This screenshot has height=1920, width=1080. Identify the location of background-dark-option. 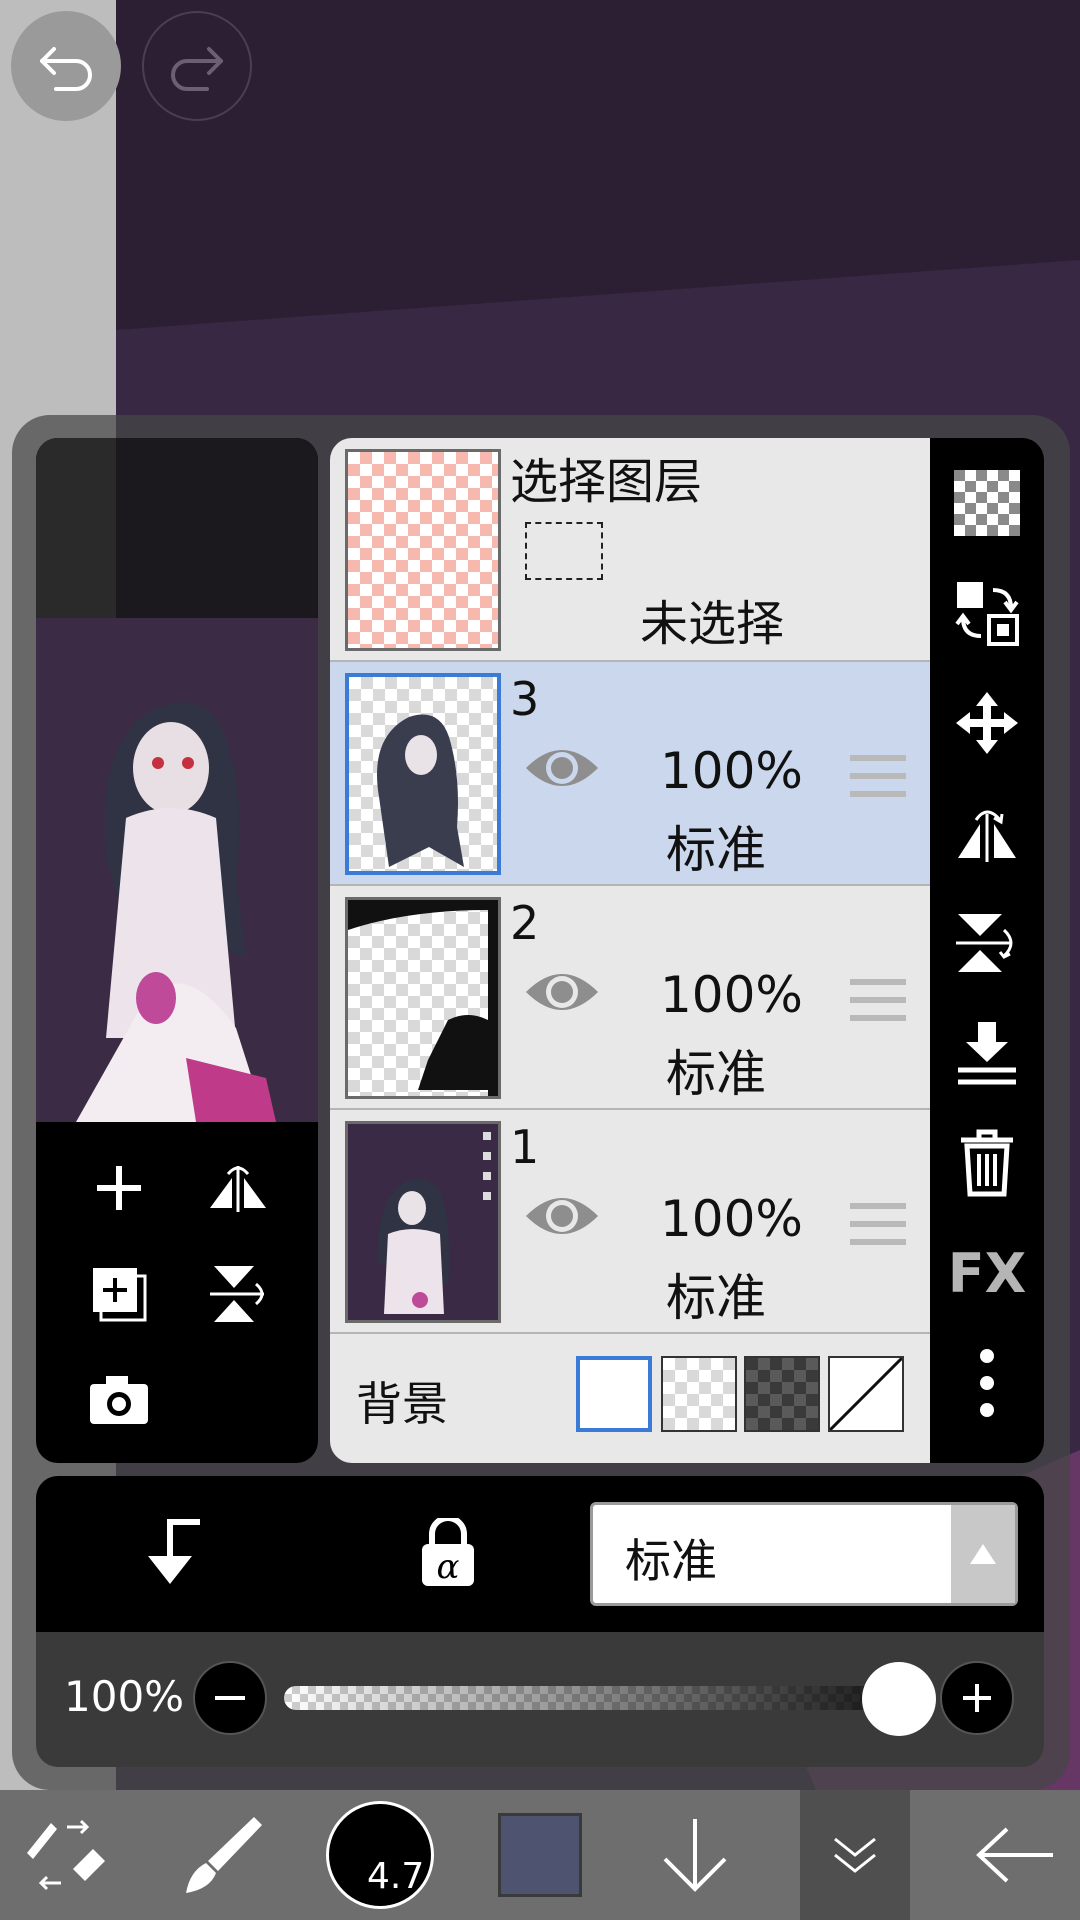
(782, 1394).